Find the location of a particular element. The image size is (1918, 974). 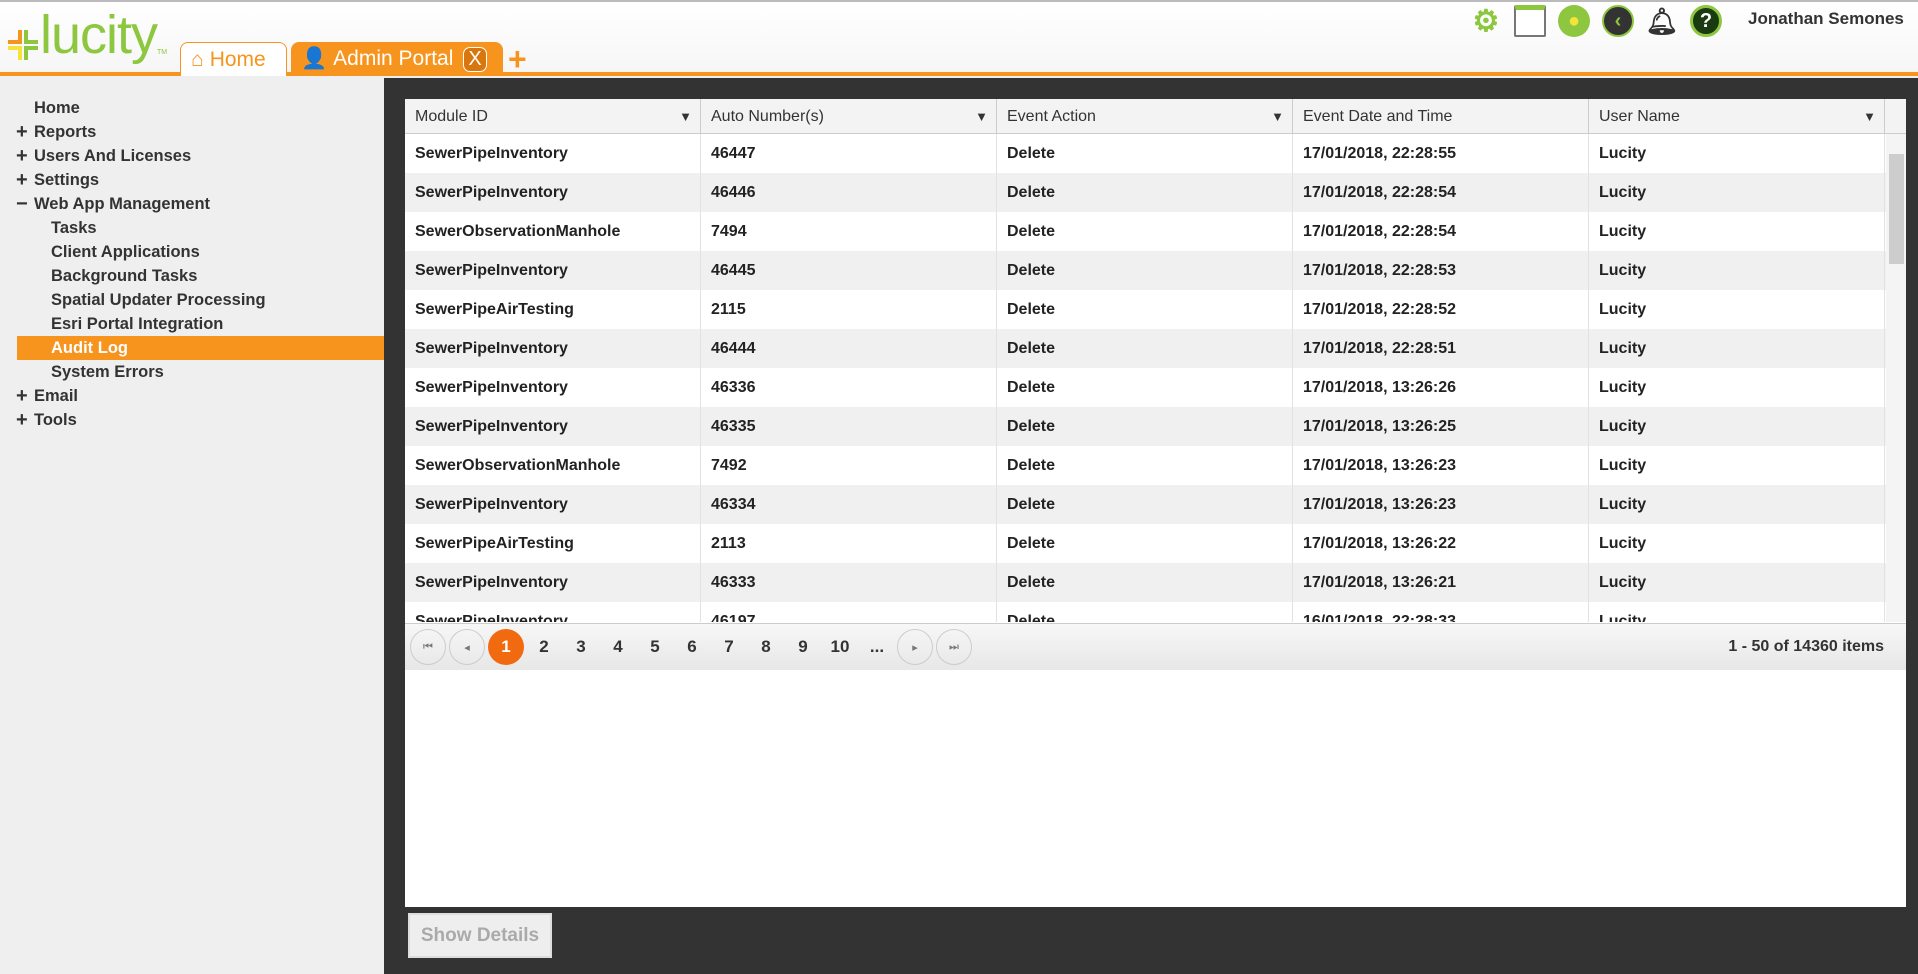

column-header: Auto Number(s) ▼ is located at coordinates (849, 116).